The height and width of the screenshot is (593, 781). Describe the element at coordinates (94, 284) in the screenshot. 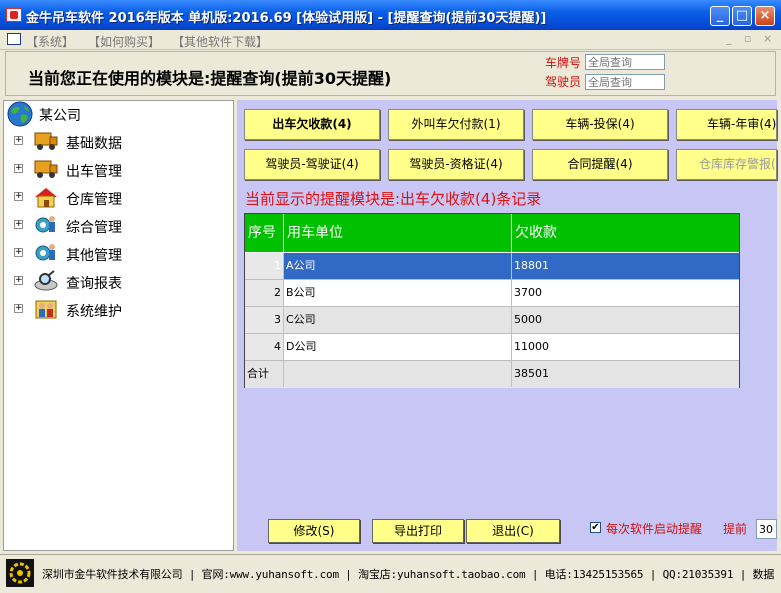

I see `tree-item-label: 查询报表` at that location.